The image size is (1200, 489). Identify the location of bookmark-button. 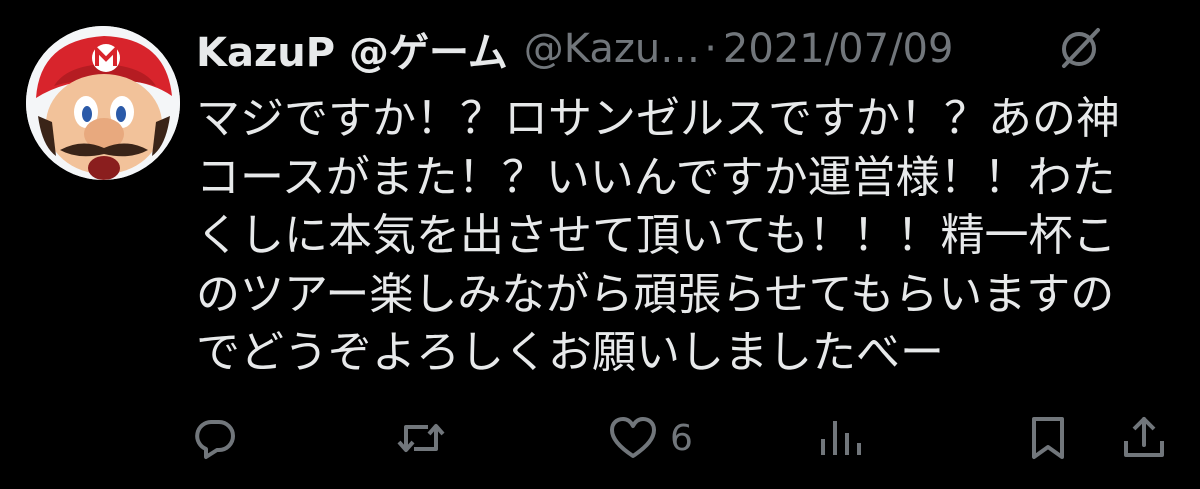
(1048, 438).